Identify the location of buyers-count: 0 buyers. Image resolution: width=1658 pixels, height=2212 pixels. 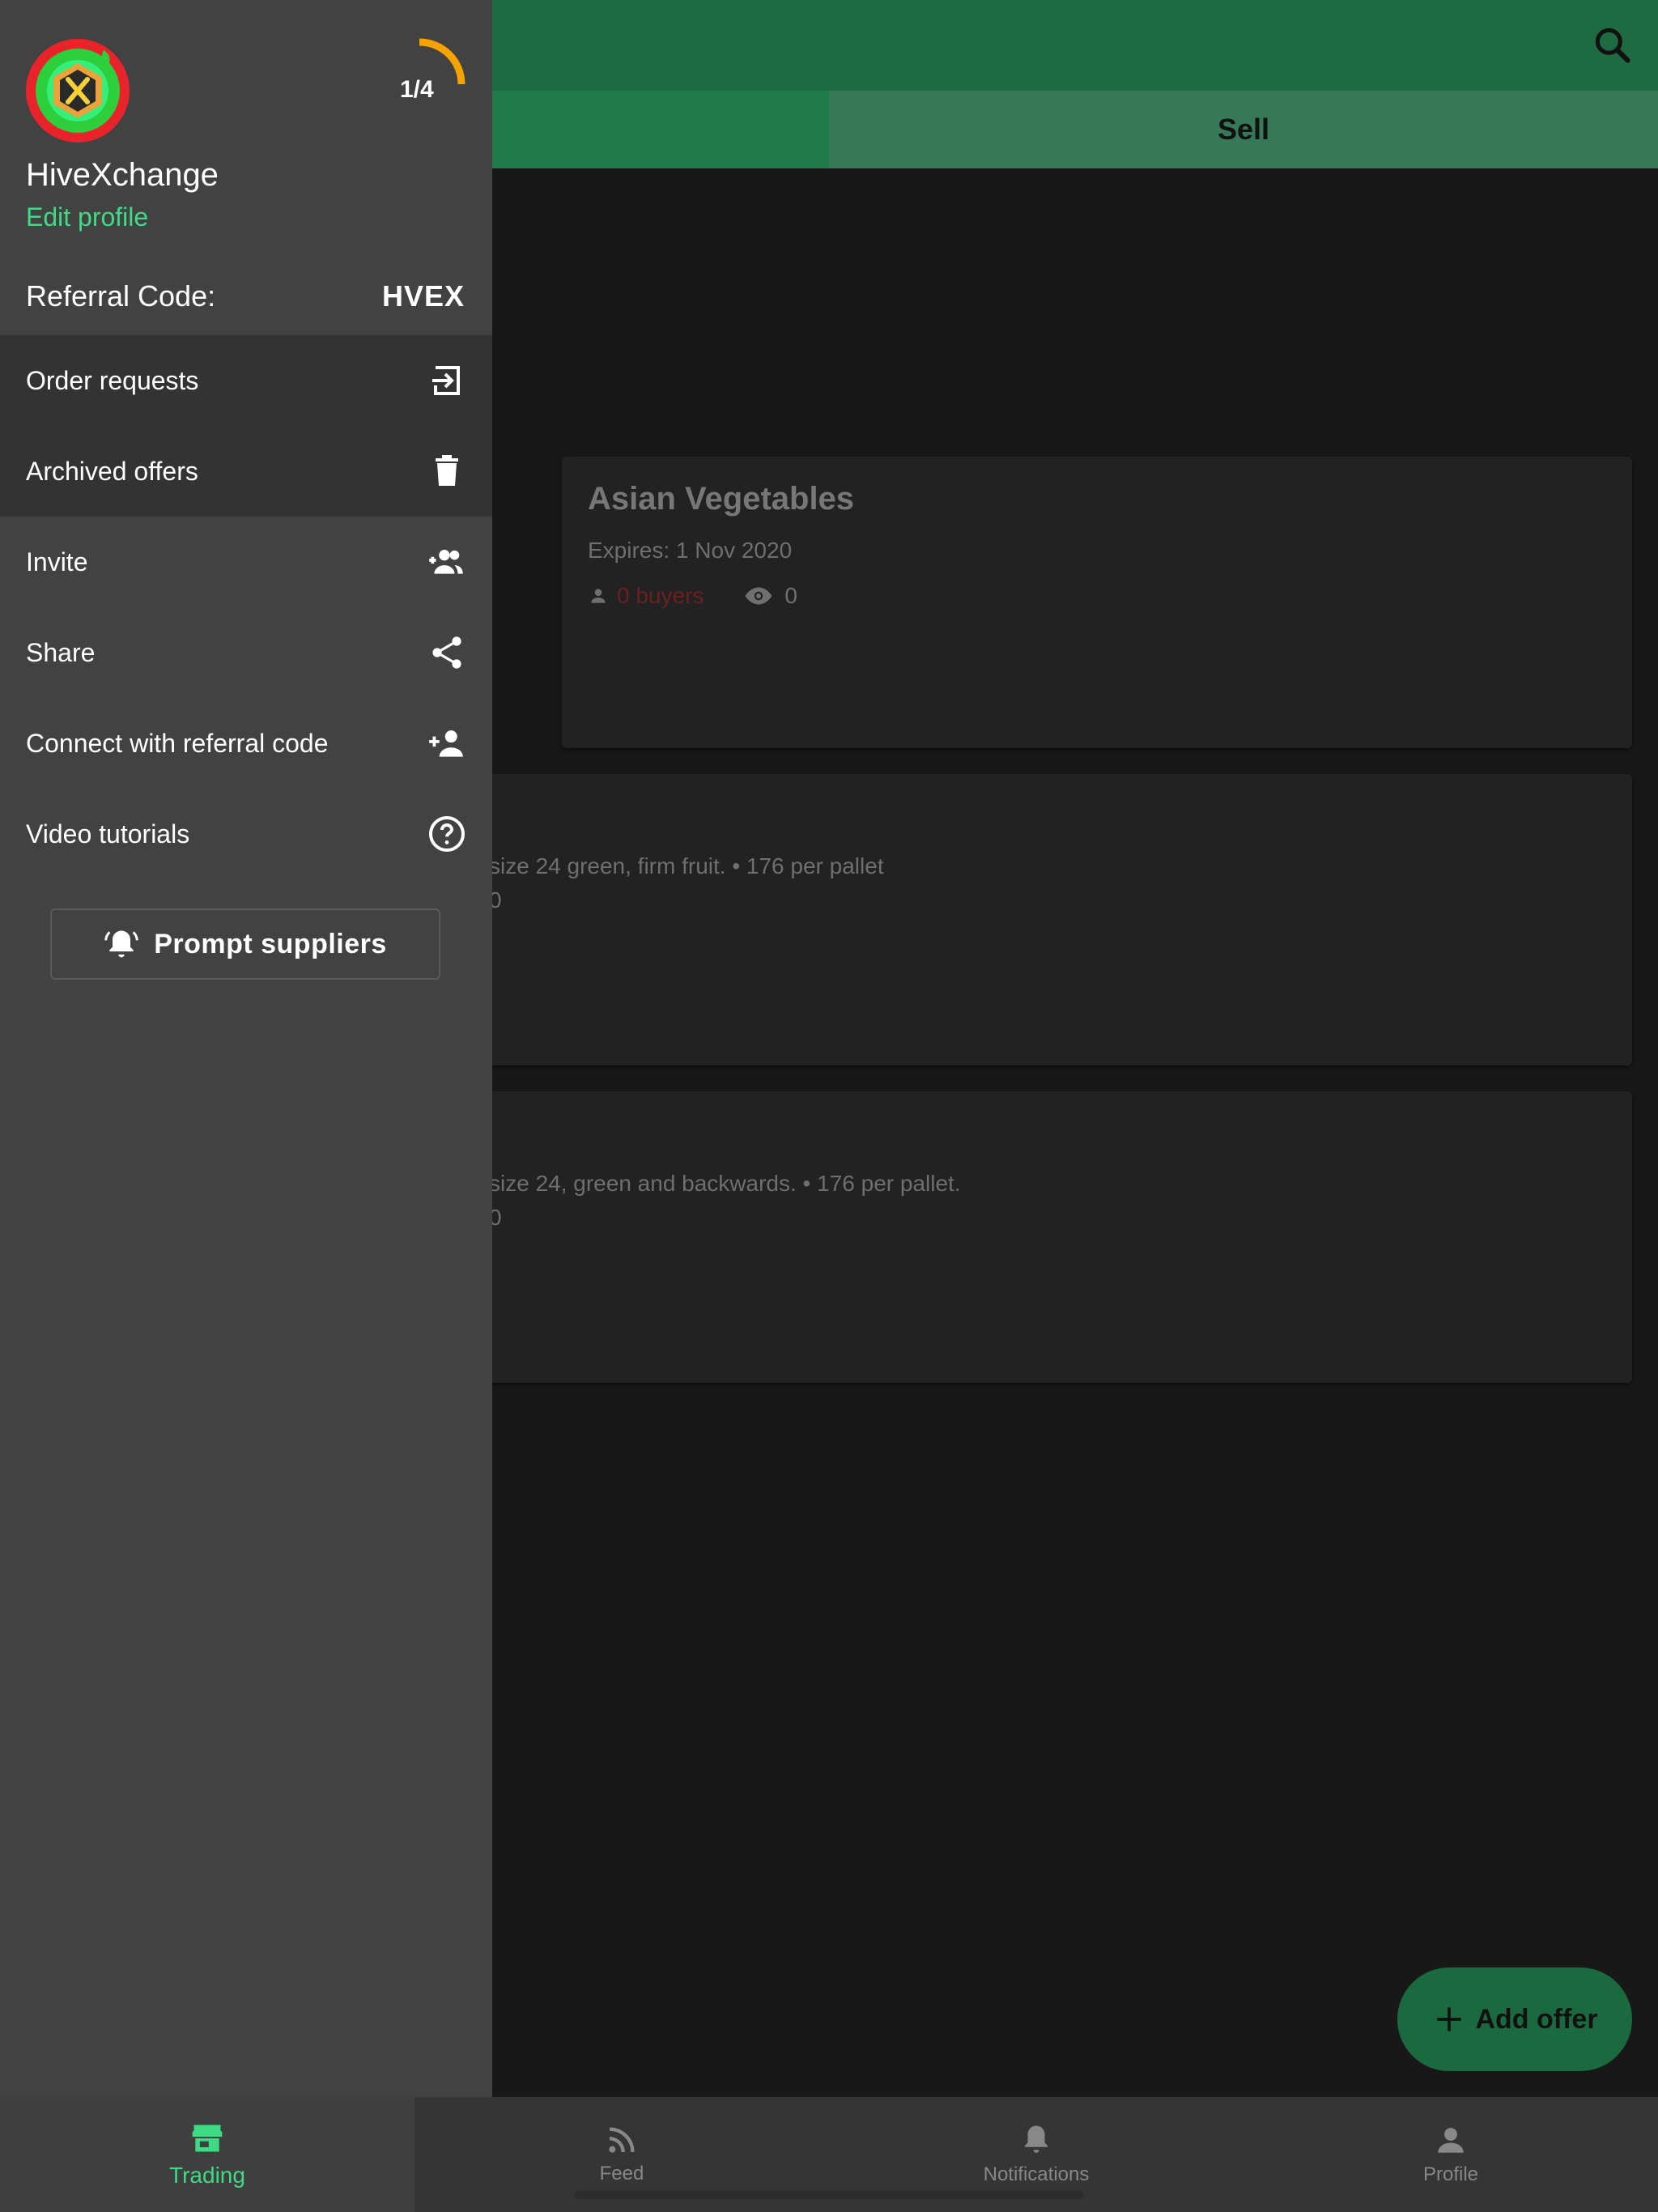
(660, 595).